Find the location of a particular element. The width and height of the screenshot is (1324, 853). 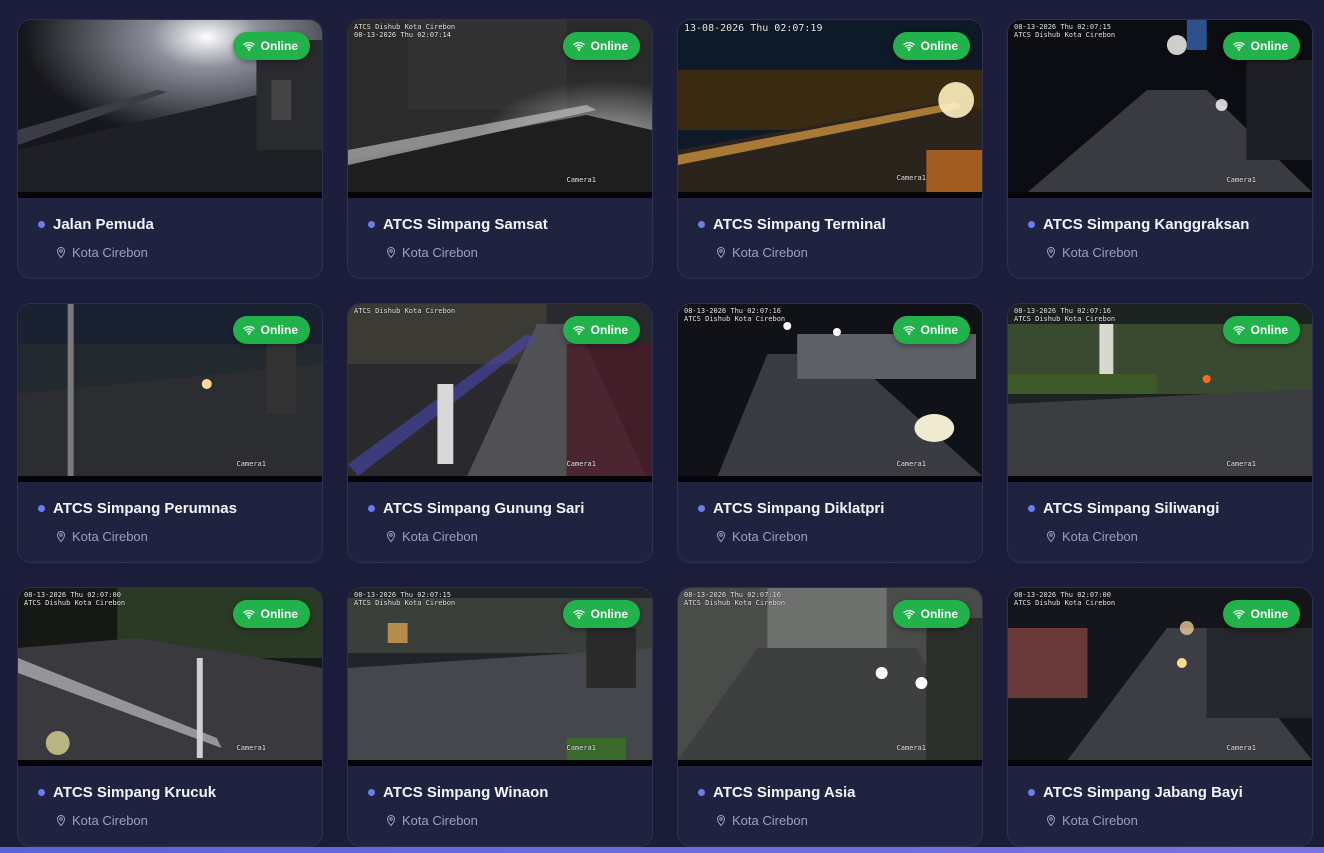

camera-title: ATCS Simpang Jabang Bayi is located at coordinates (1143, 792).